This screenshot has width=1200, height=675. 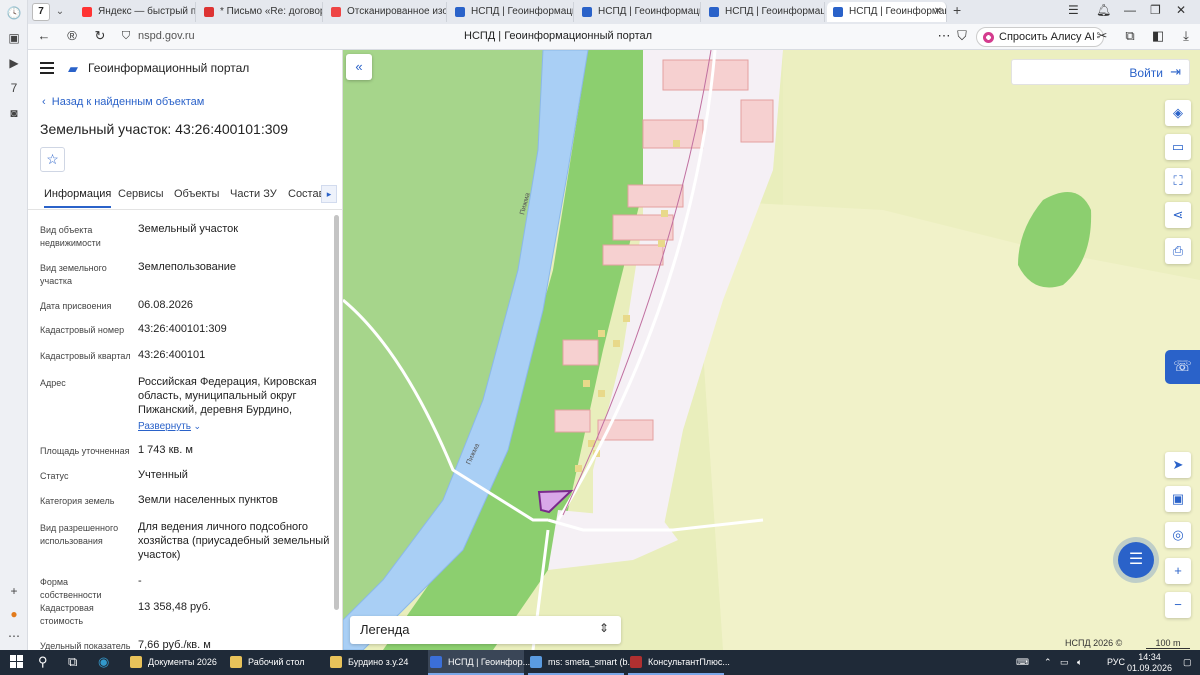 What do you see at coordinates (1178, 181) in the screenshot?
I see `select-area-icon: ⛶` at bounding box center [1178, 181].